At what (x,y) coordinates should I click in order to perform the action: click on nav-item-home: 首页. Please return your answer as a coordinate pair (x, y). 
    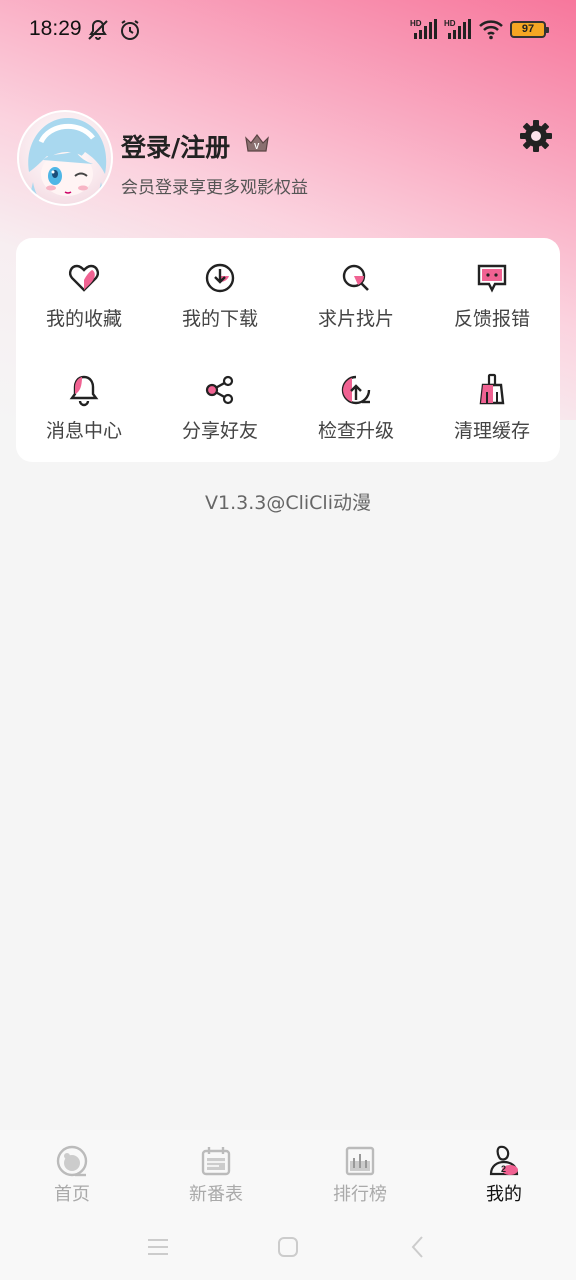
    Looking at the image, I should click on (72, 1175).